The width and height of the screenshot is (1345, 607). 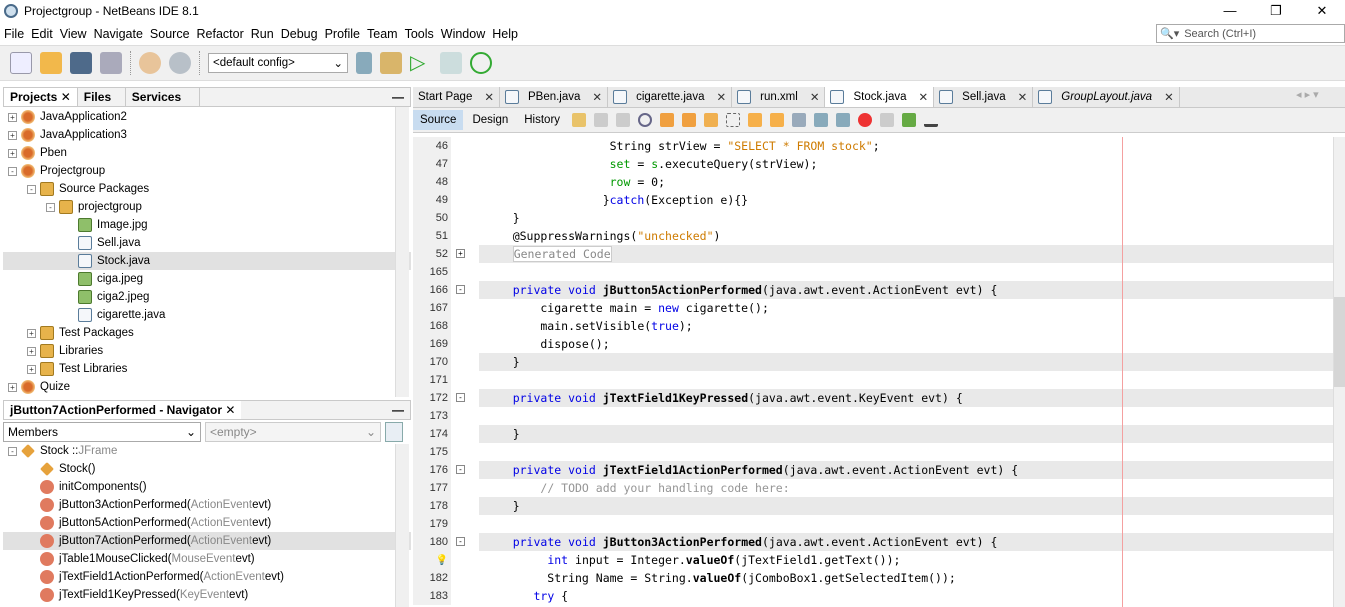 What do you see at coordinates (542, 120) in the screenshot?
I see `history-mode-button: History` at bounding box center [542, 120].